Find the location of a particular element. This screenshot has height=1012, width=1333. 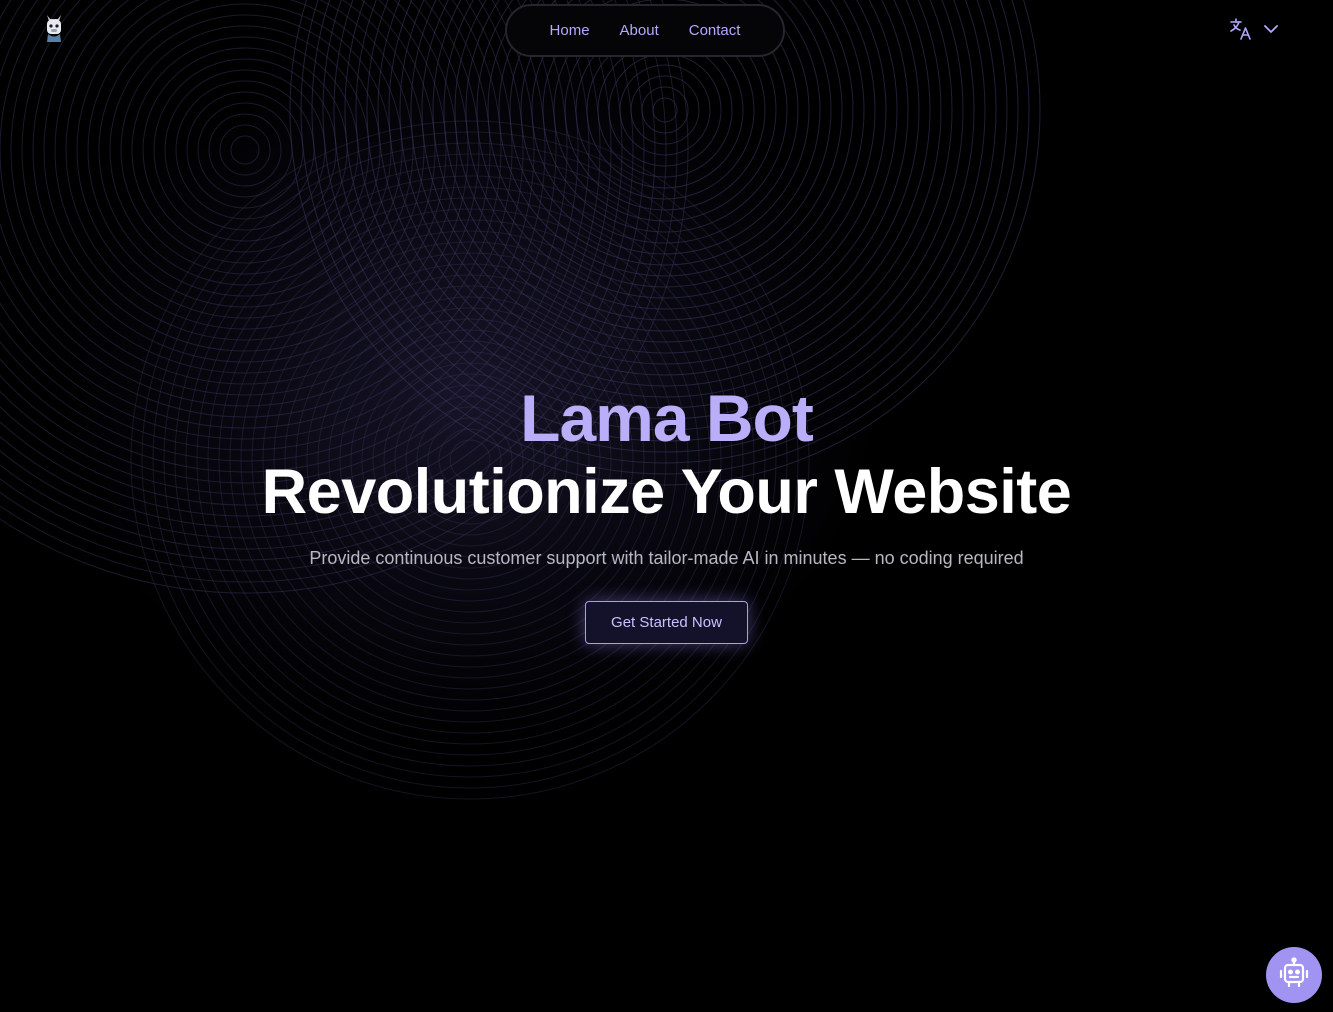

chevron-down-icon is located at coordinates (1271, 31).